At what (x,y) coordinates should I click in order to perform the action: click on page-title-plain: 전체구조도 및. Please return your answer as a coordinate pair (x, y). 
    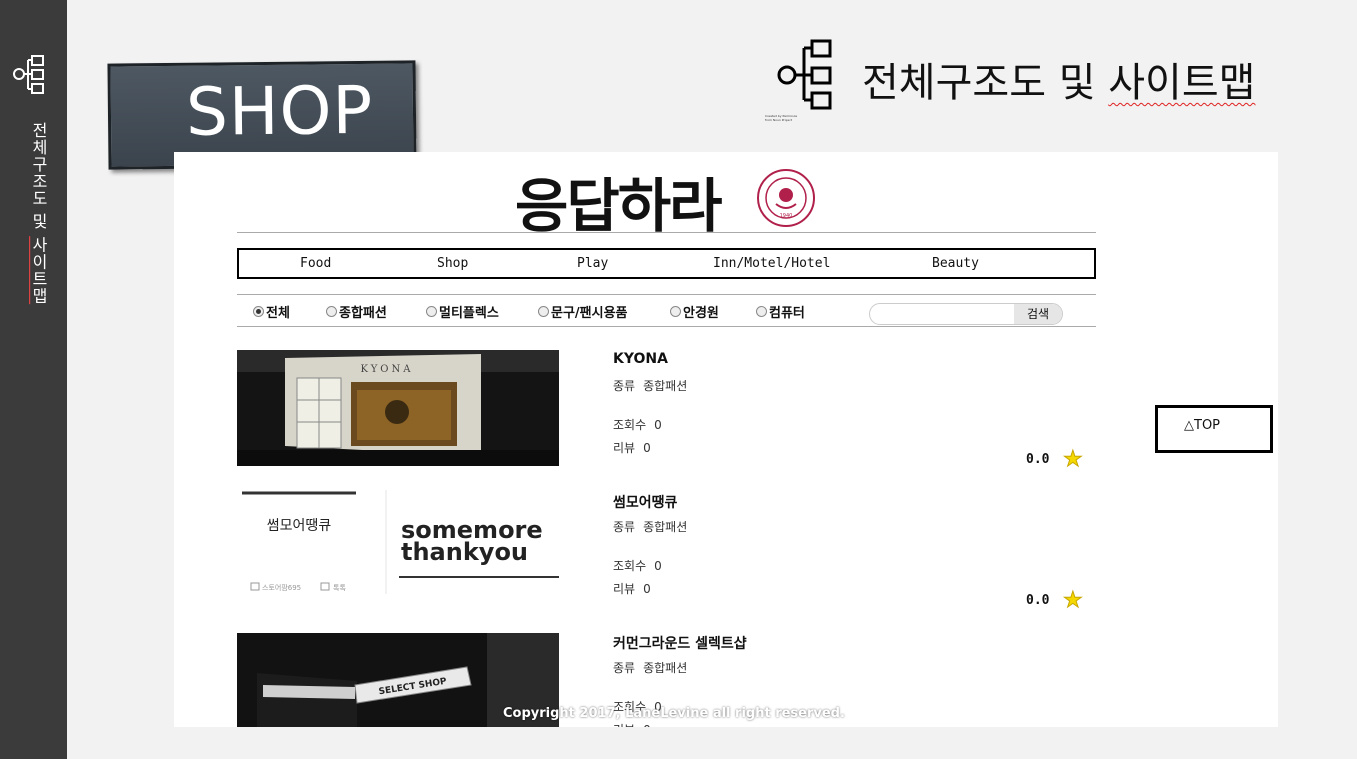
    Looking at the image, I should click on (985, 83).